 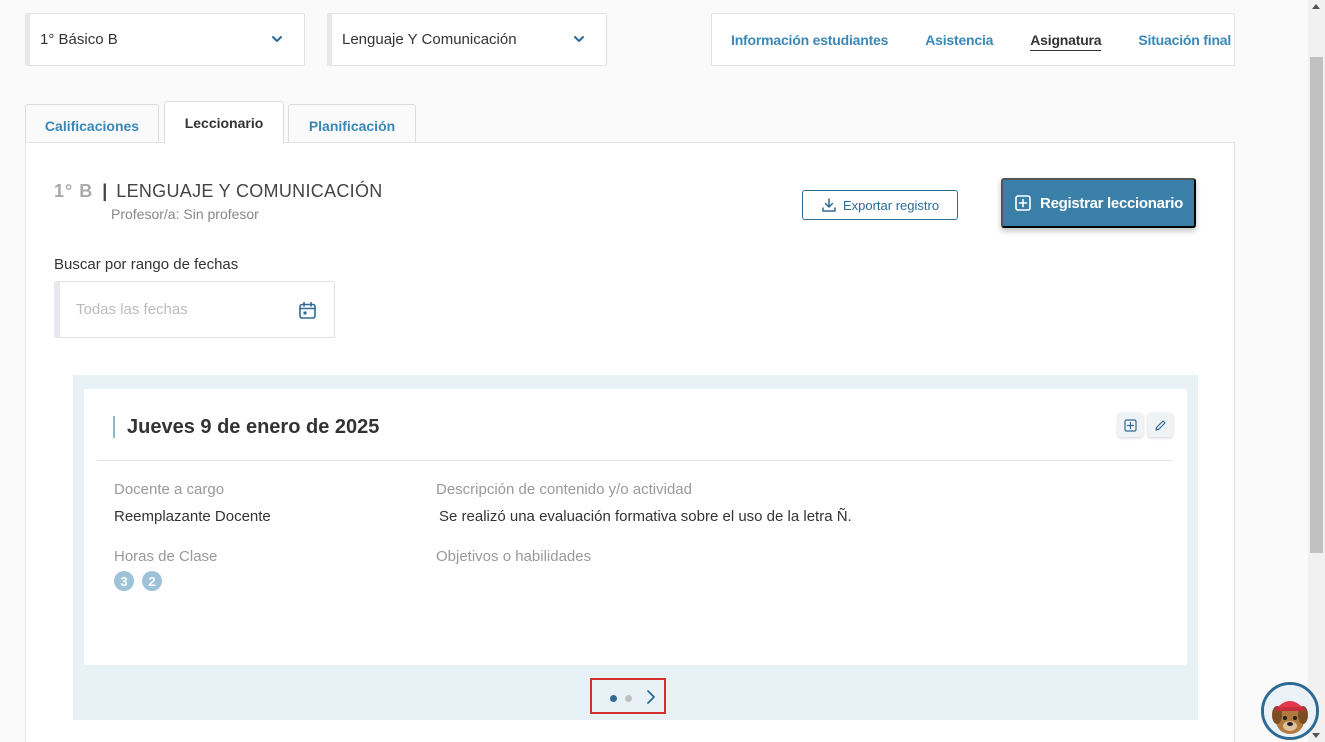 I want to click on add-entry-button, so click(x=1130, y=425).